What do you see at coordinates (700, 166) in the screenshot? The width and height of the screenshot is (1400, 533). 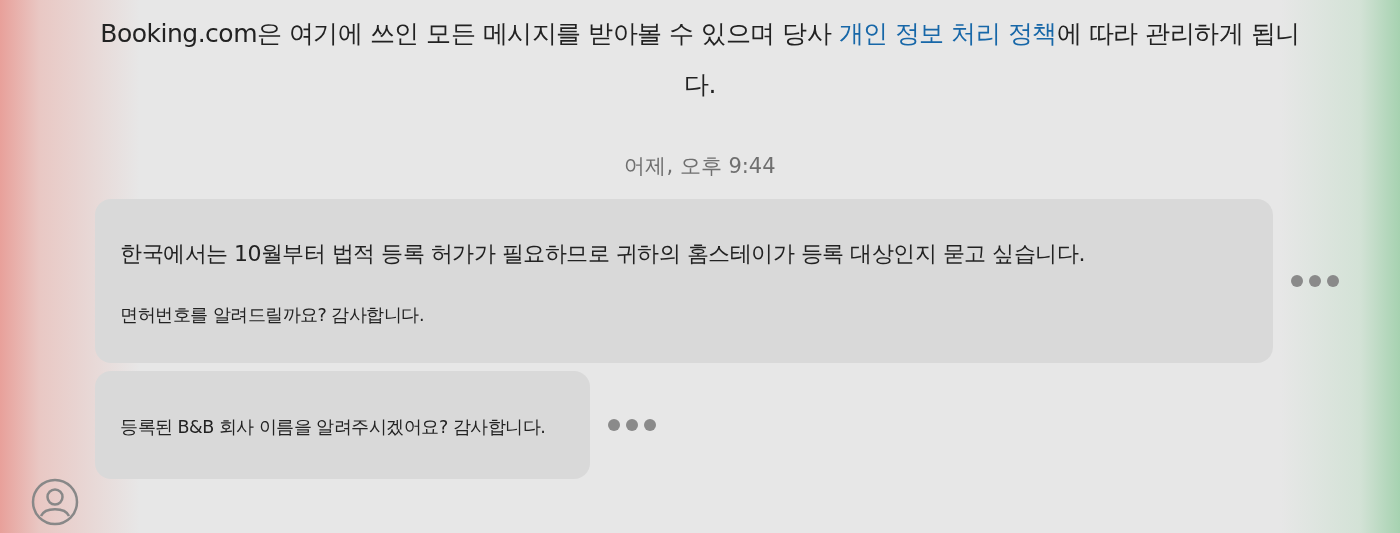 I see `timestamp: 어제, 오후 9:44` at bounding box center [700, 166].